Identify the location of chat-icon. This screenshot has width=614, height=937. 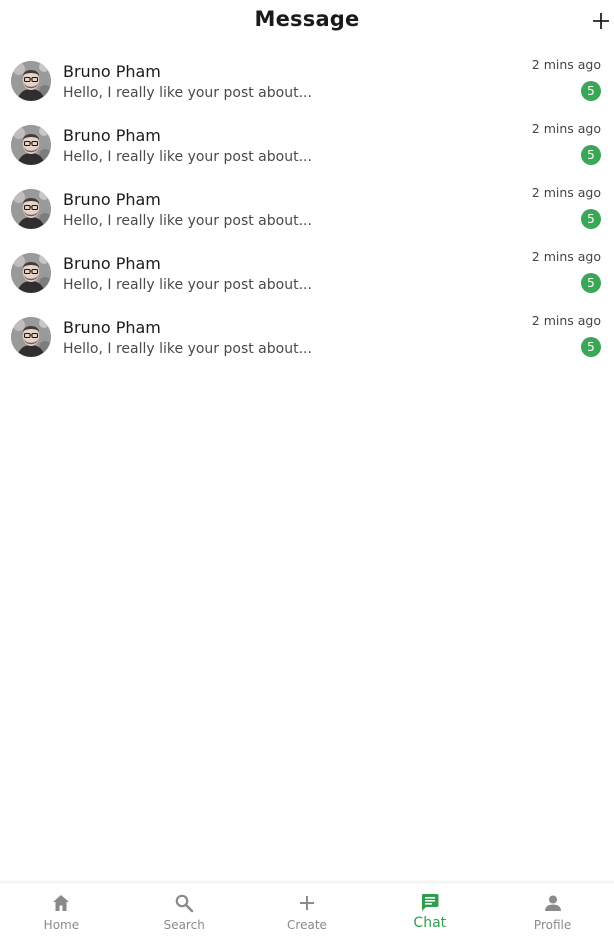
(430, 902).